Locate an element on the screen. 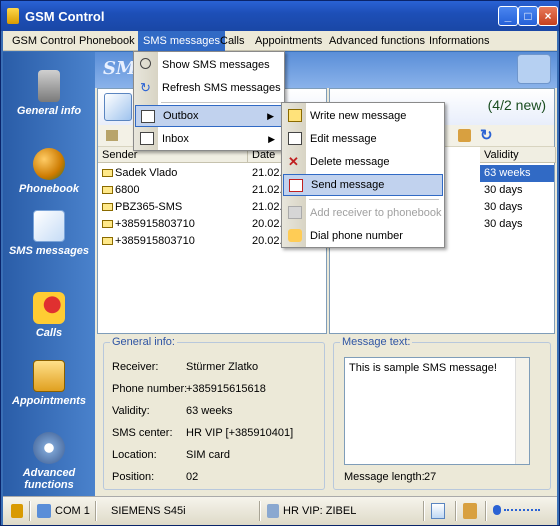 Image resolution: width=560 pixels, height=526 pixels. menu-item-label: Edit message is located at coordinates (343, 139).